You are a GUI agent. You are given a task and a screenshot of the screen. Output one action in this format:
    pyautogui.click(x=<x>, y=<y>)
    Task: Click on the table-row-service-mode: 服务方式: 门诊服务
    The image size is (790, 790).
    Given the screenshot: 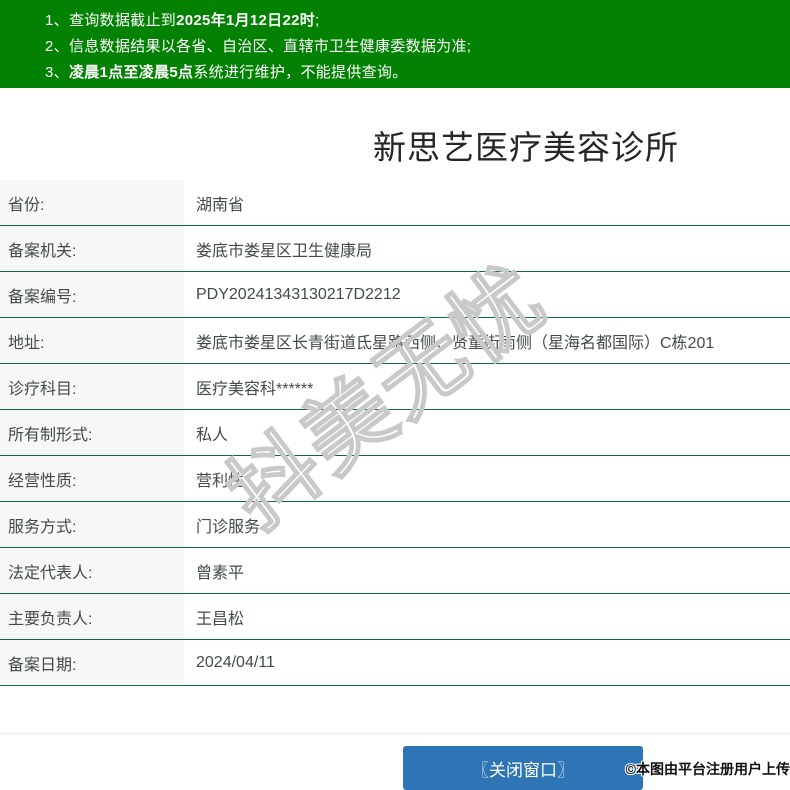 What is the action you would take?
    pyautogui.click(x=395, y=525)
    